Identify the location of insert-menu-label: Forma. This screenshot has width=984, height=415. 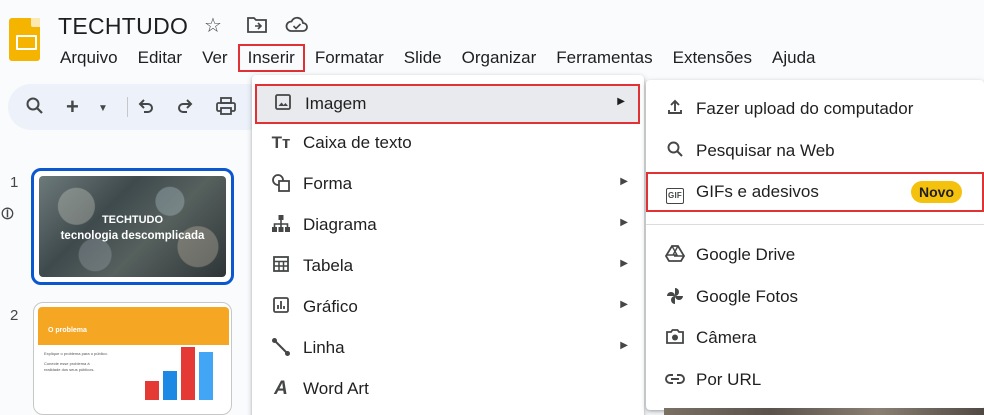
(328, 183).